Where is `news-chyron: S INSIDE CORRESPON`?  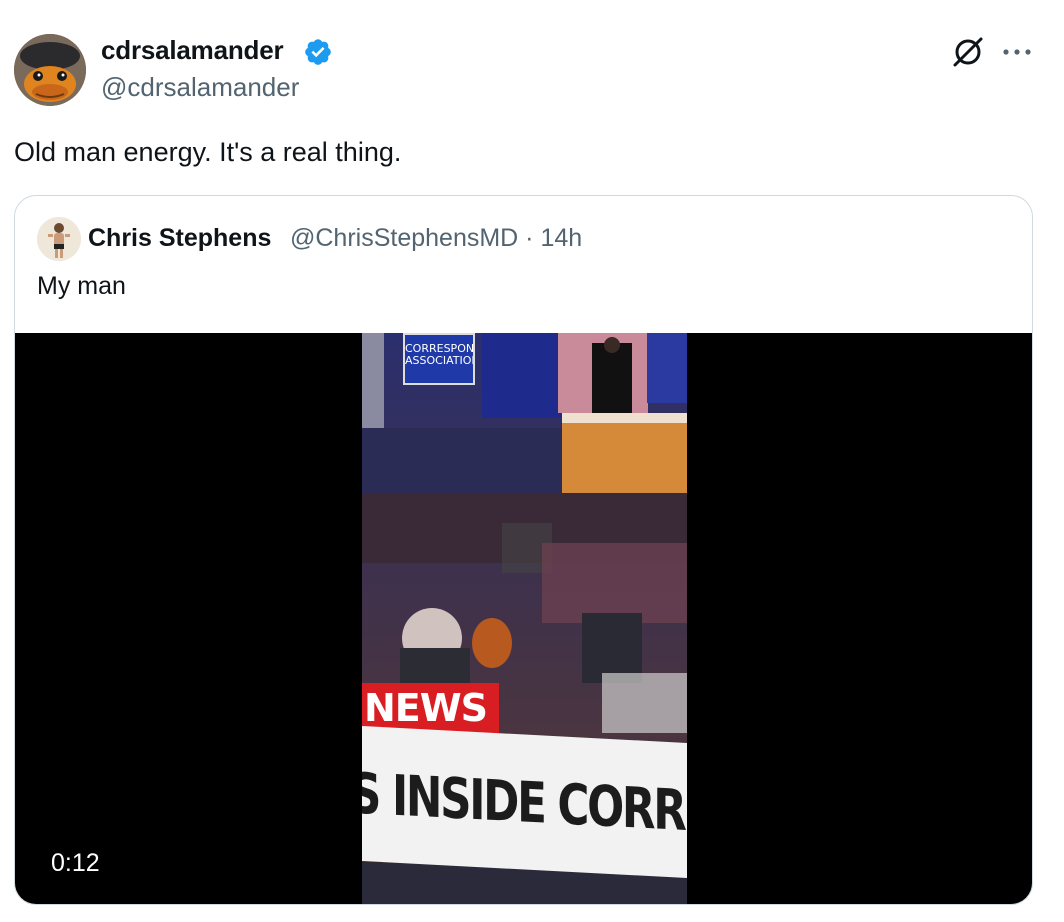
news-chyron: S INSIDE CORRESPON is located at coordinates (524, 802).